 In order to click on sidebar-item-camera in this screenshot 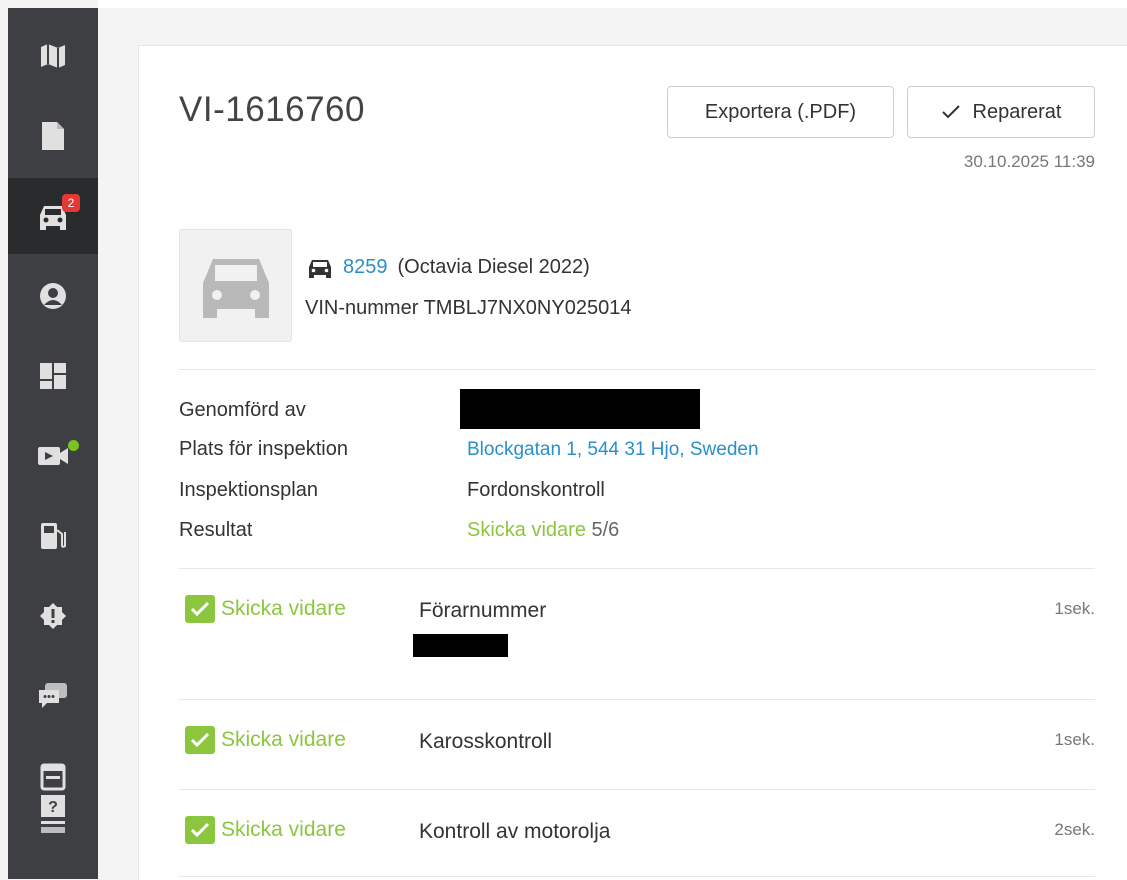, I will do `click(53, 456)`.